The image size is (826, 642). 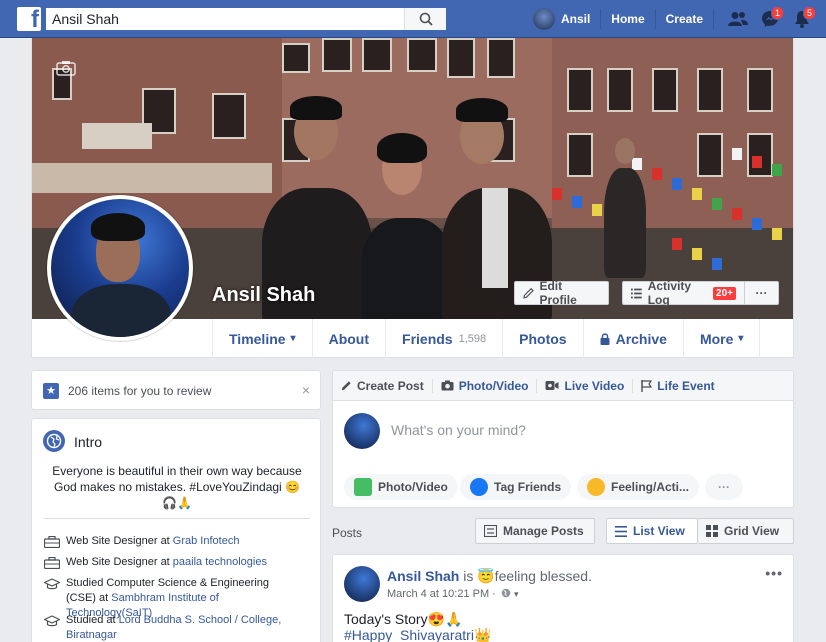 I want to click on edit-profile-label: Edit Profile, so click(x=558, y=293).